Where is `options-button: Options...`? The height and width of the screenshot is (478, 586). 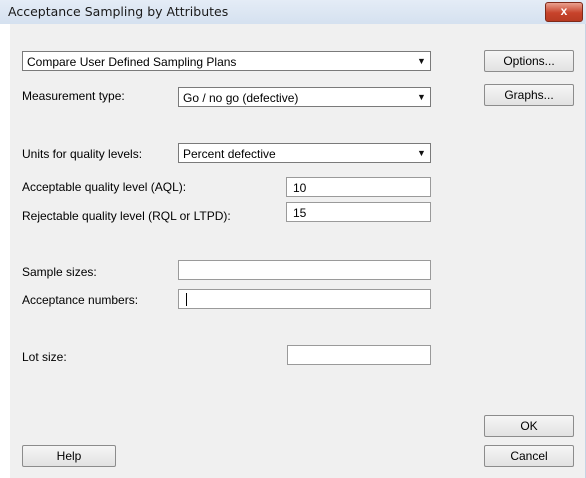 options-button: Options... is located at coordinates (529, 61).